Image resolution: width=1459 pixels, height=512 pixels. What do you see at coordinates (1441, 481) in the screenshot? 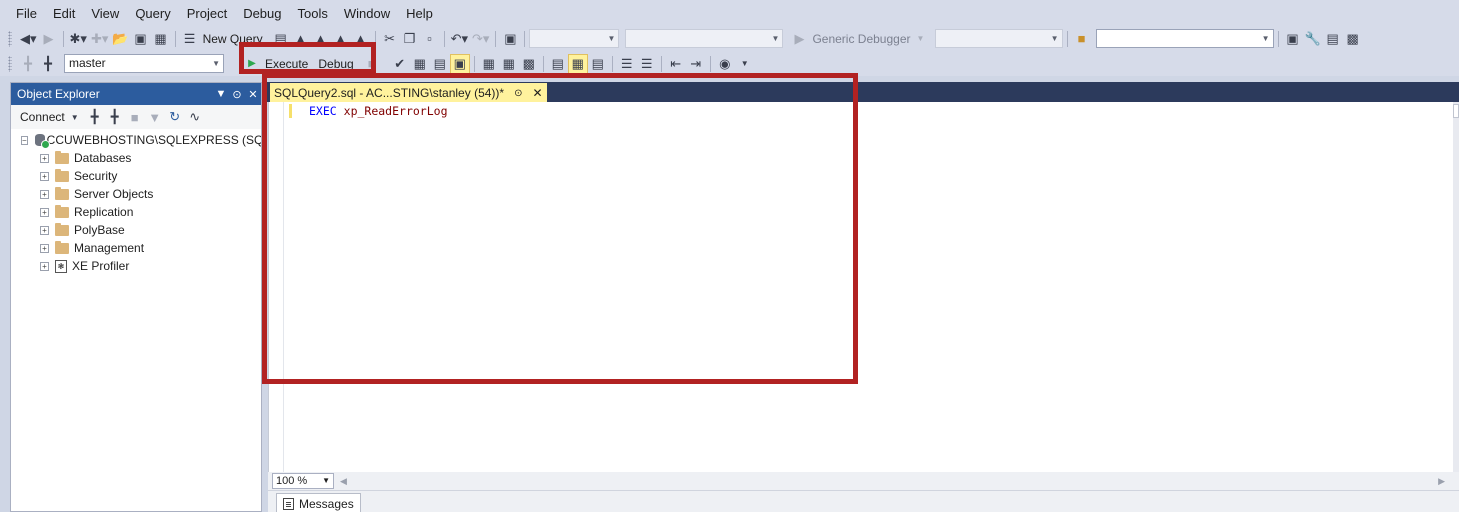
I see `scroll-right-icon: ▶` at bounding box center [1441, 481].